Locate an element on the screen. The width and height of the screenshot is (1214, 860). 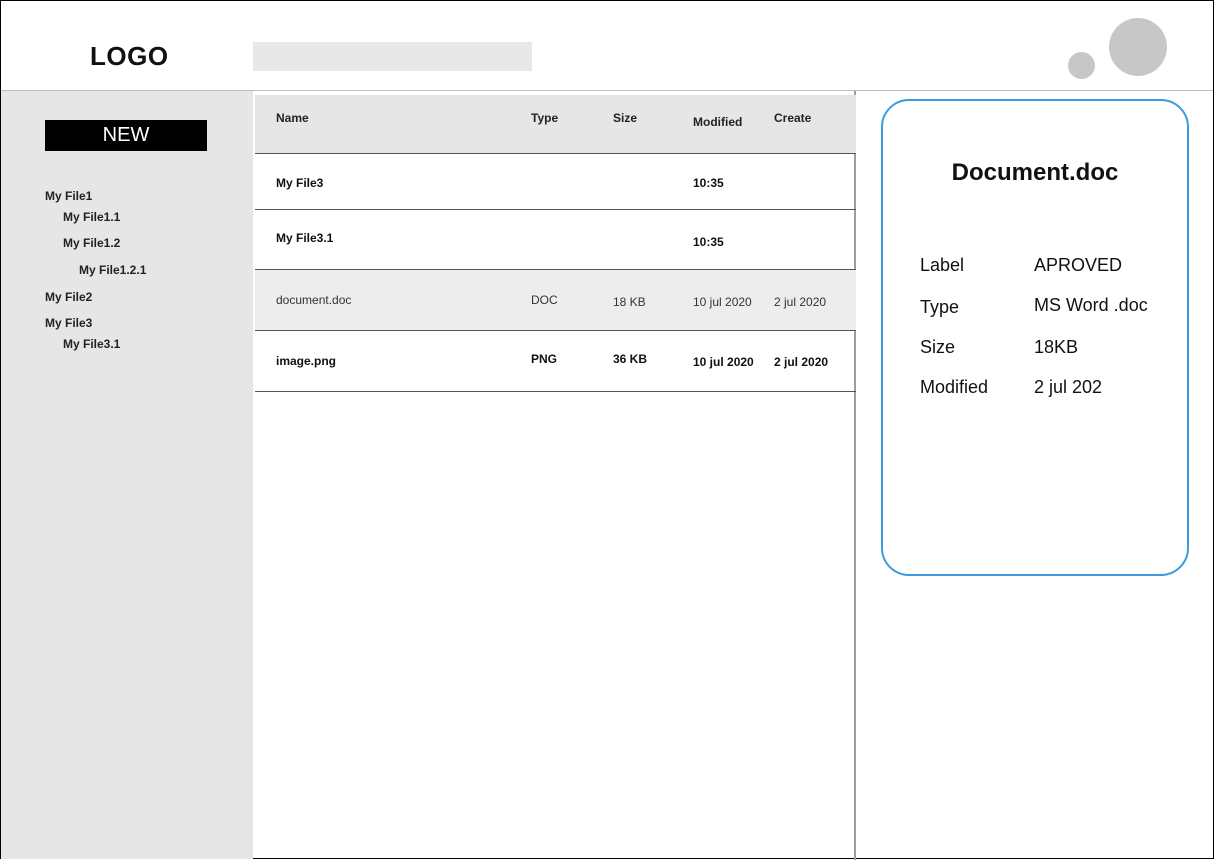
tree-item-my-file3: My File3 is located at coordinates (68, 323).